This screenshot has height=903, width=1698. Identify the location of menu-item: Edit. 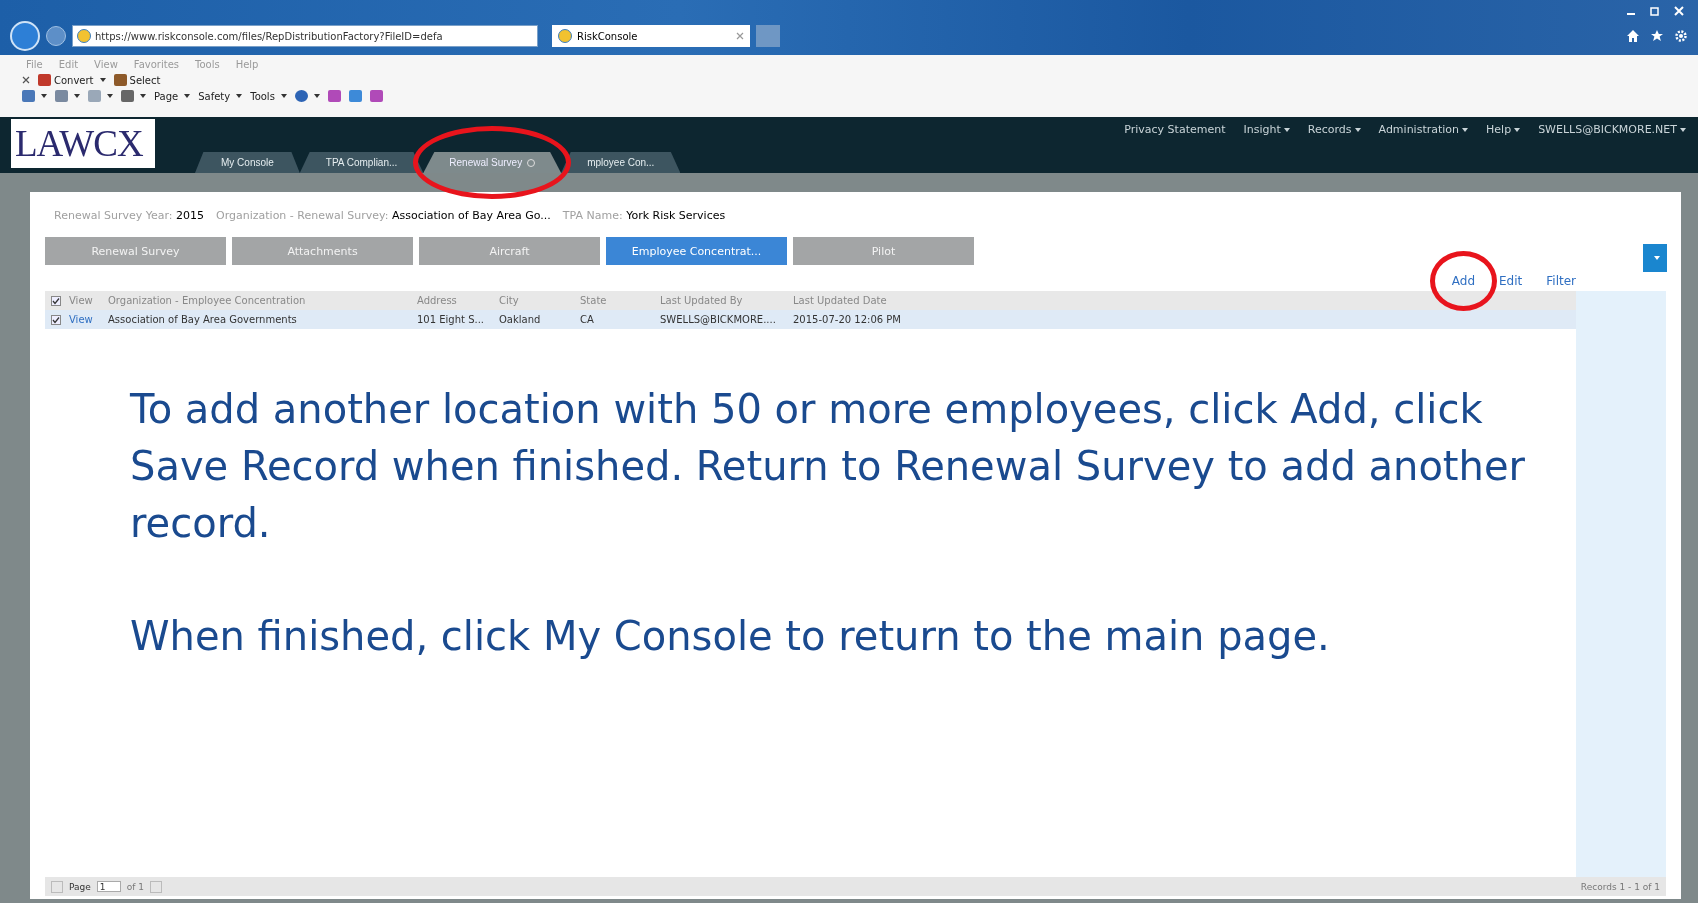
(68, 64).